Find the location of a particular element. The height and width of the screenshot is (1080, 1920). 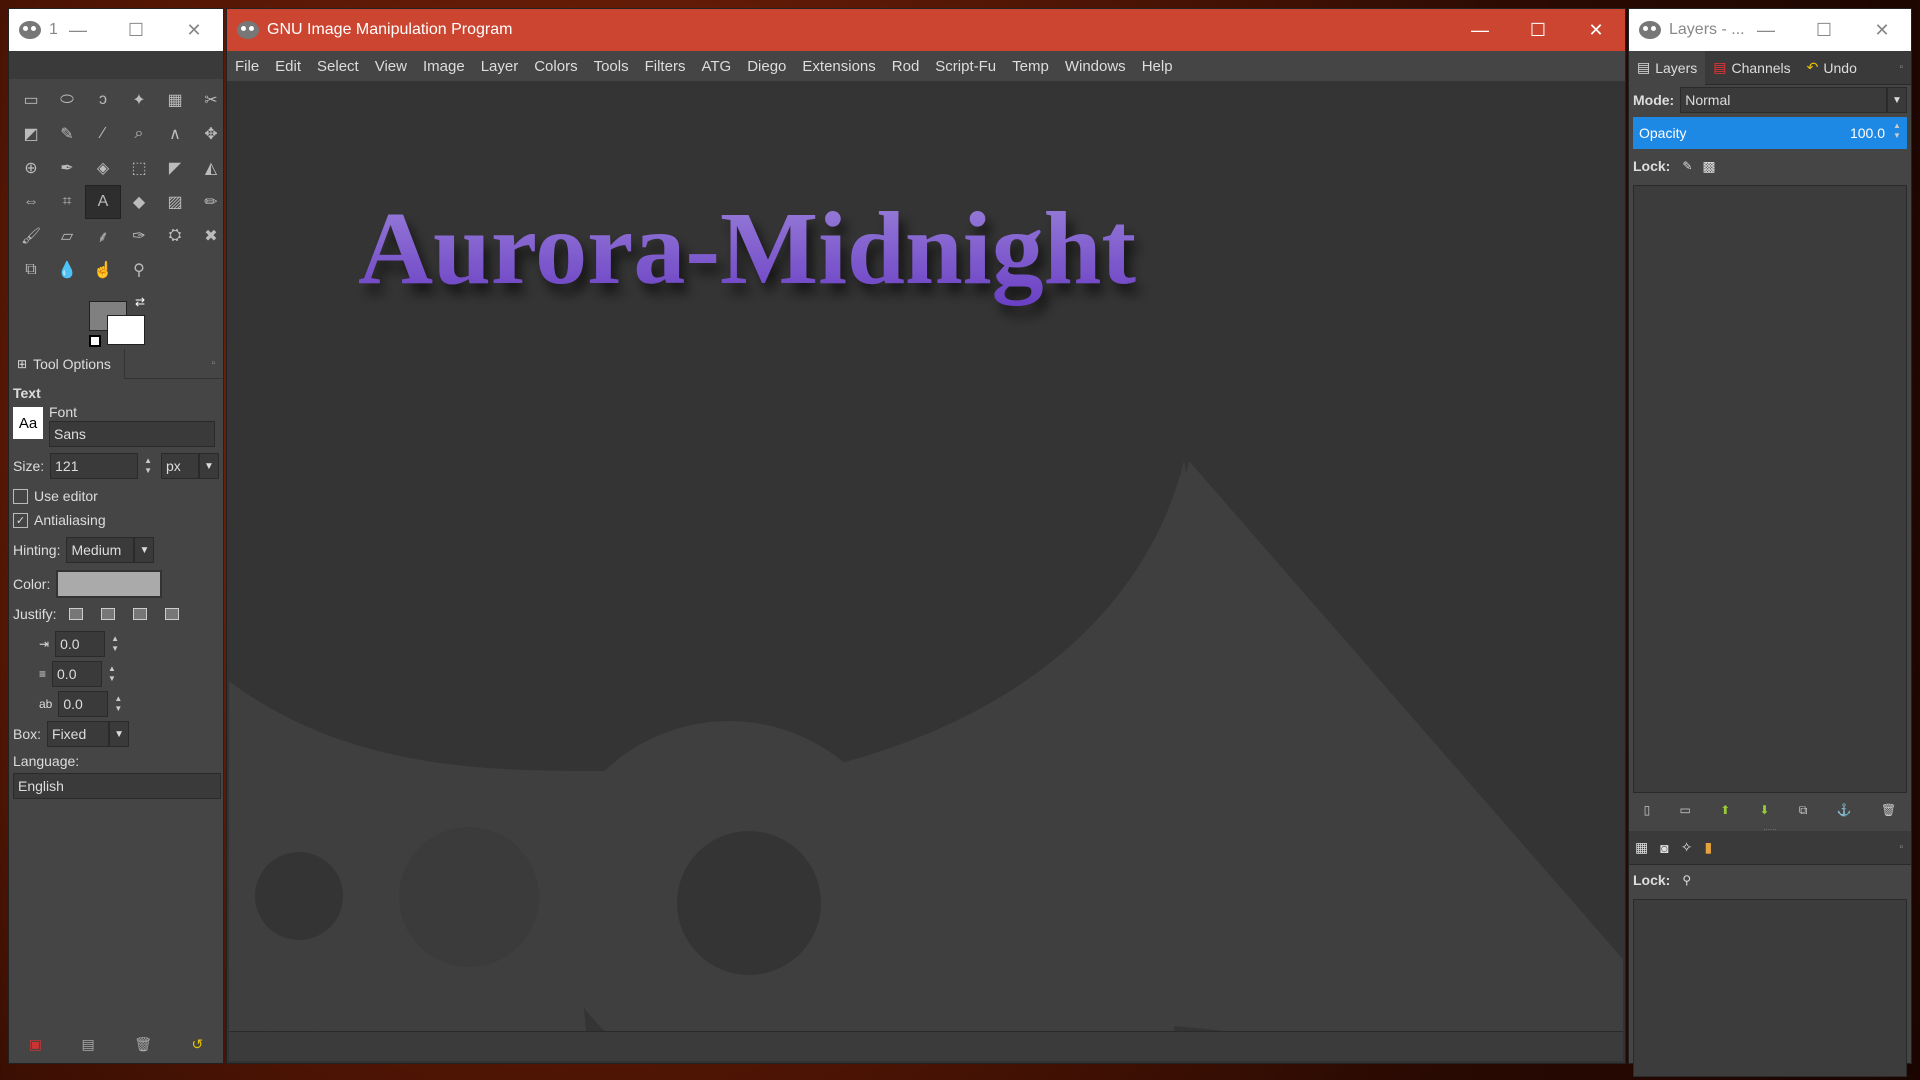

justify-left-icon is located at coordinates (75, 614).